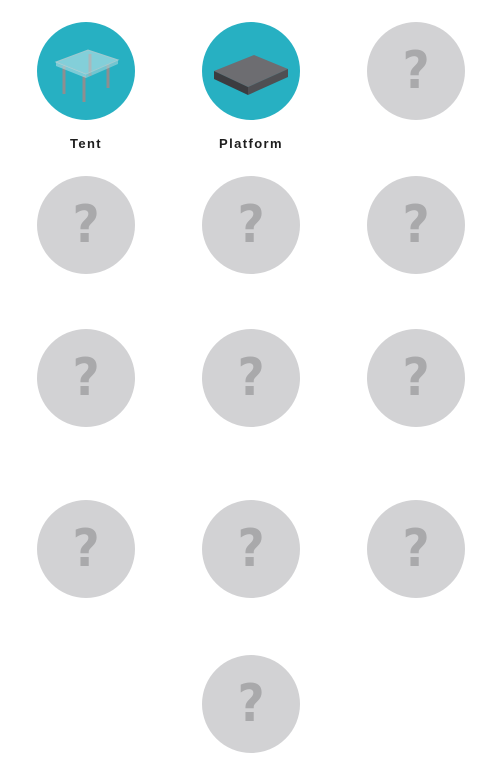 This screenshot has height=771, width=494. I want to click on item-slot-tent: Tent, so click(86, 86).